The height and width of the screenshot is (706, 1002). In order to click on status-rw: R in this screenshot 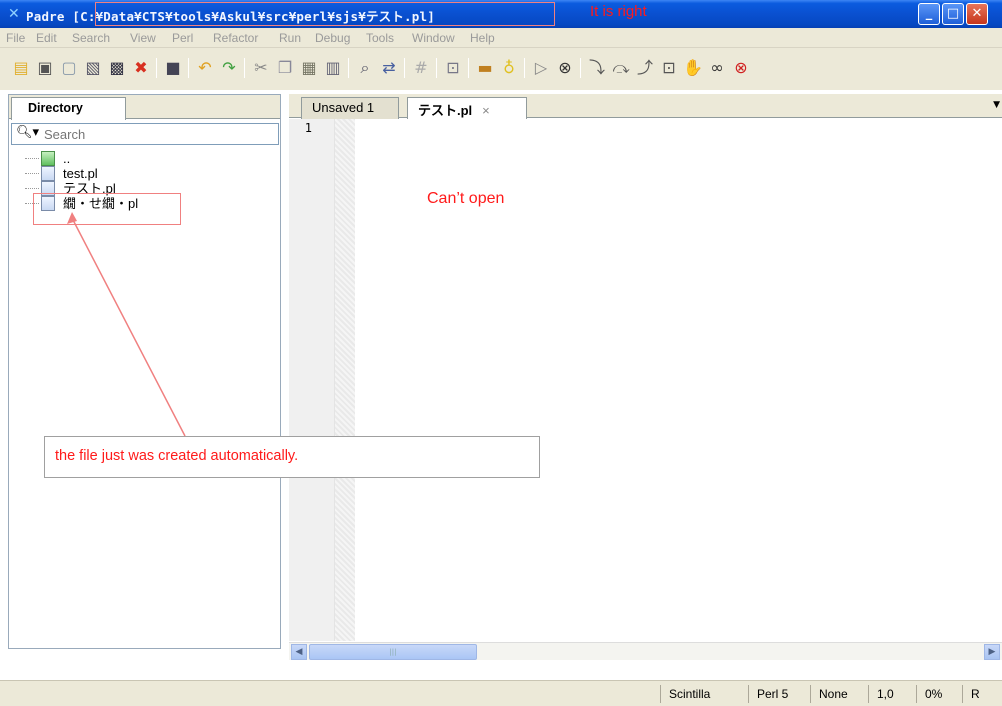, I will do `click(971, 694)`.